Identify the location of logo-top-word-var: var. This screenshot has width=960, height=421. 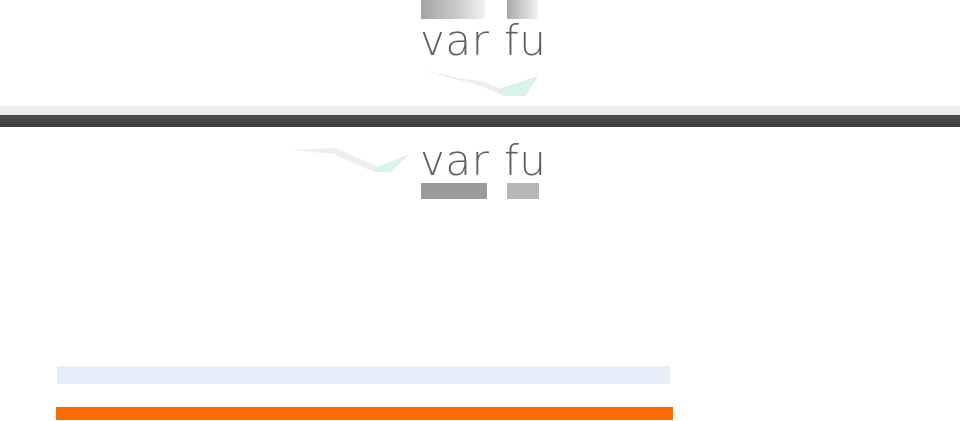
(455, 40).